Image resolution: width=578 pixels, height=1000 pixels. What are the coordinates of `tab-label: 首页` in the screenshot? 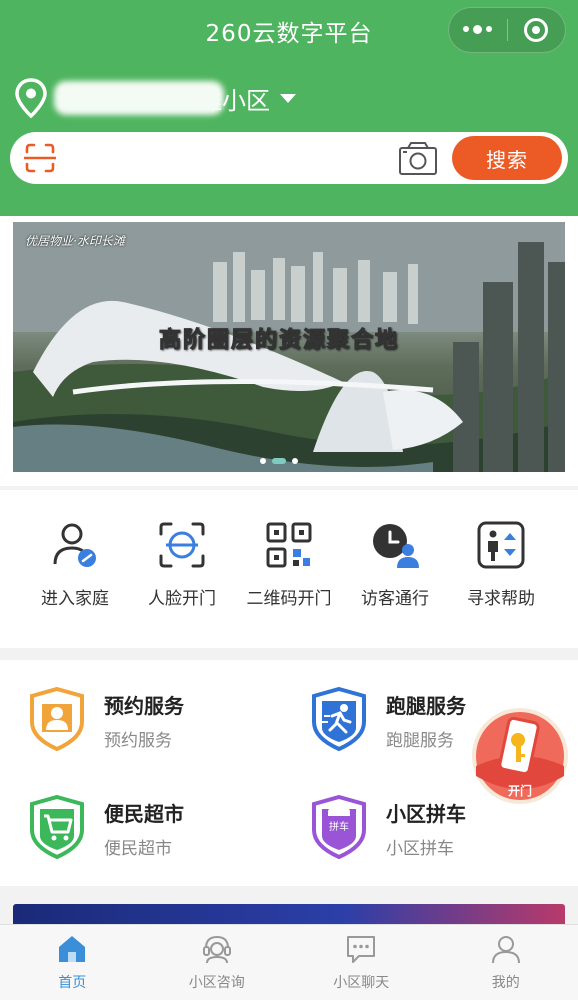 It's located at (72, 983).